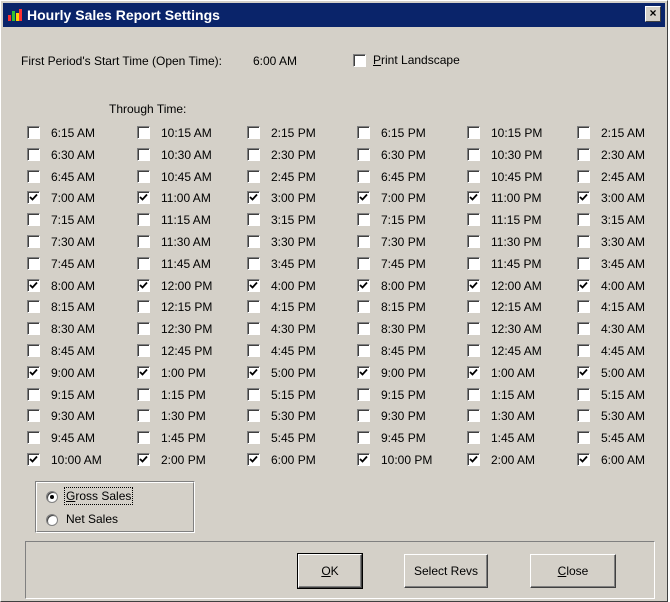 This screenshot has height=602, width=670. What do you see at coordinates (111, 520) in the screenshot?
I see `net-sales-radio: Net Sales` at bounding box center [111, 520].